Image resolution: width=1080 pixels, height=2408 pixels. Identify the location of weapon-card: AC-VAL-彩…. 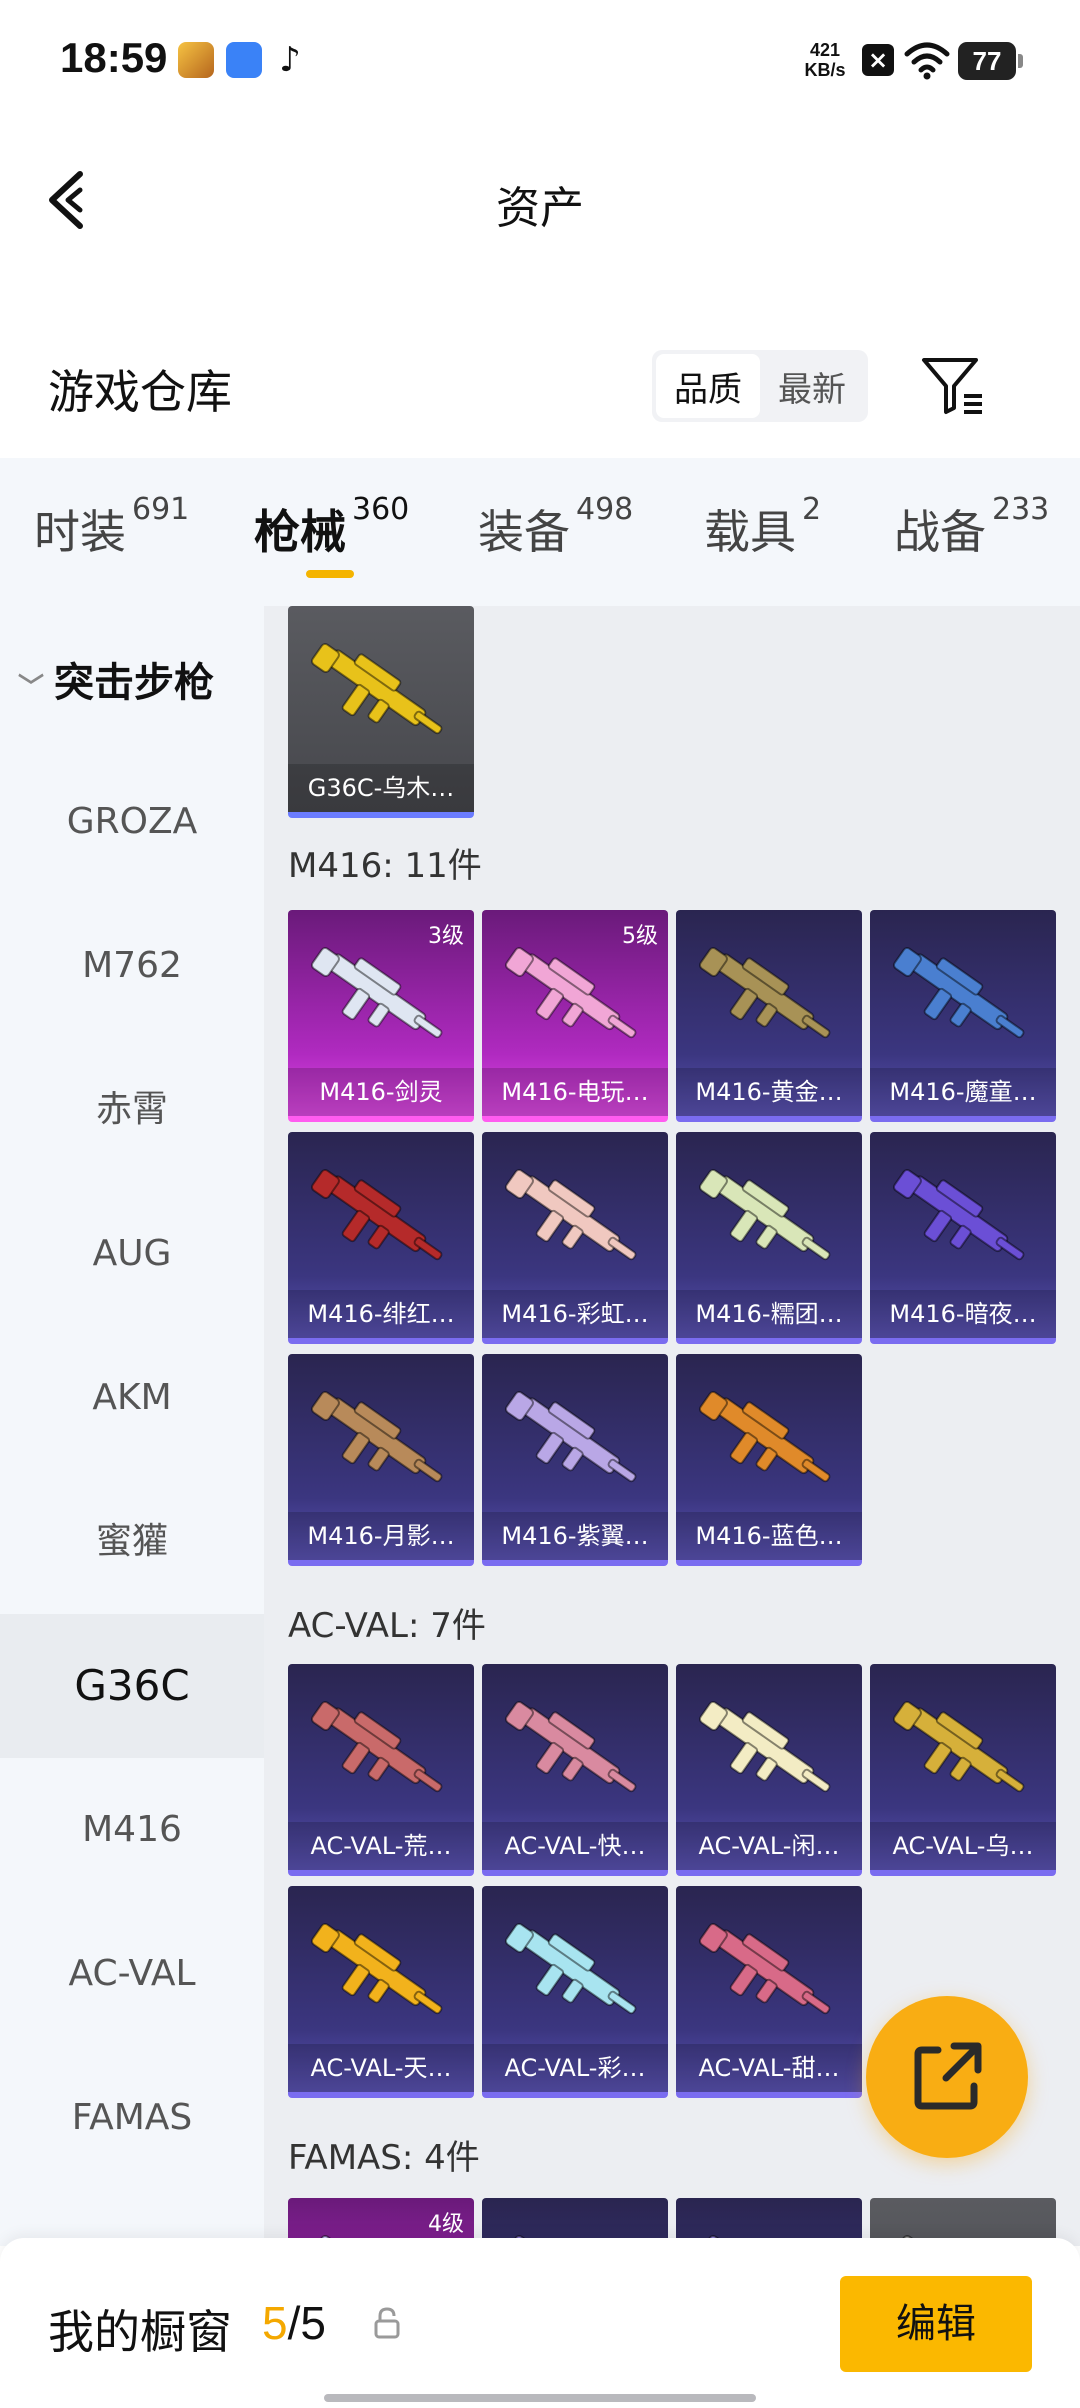
(575, 1992).